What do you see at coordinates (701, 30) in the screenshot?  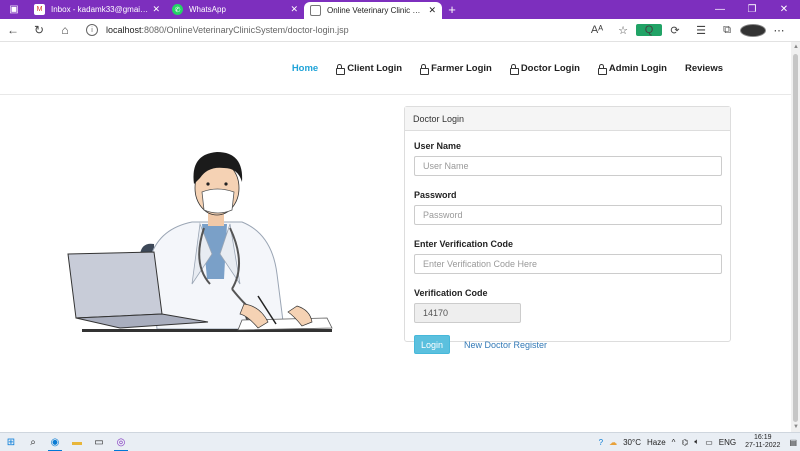 I see `favorites-list-icon: ☰` at bounding box center [701, 30].